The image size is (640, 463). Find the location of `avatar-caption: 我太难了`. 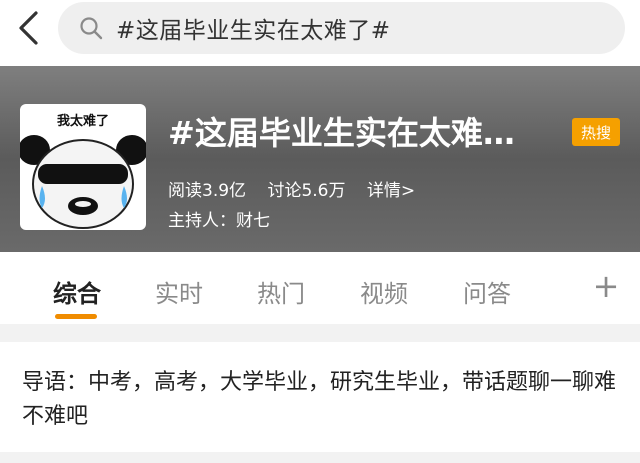

avatar-caption: 我太难了 is located at coordinates (82, 121).